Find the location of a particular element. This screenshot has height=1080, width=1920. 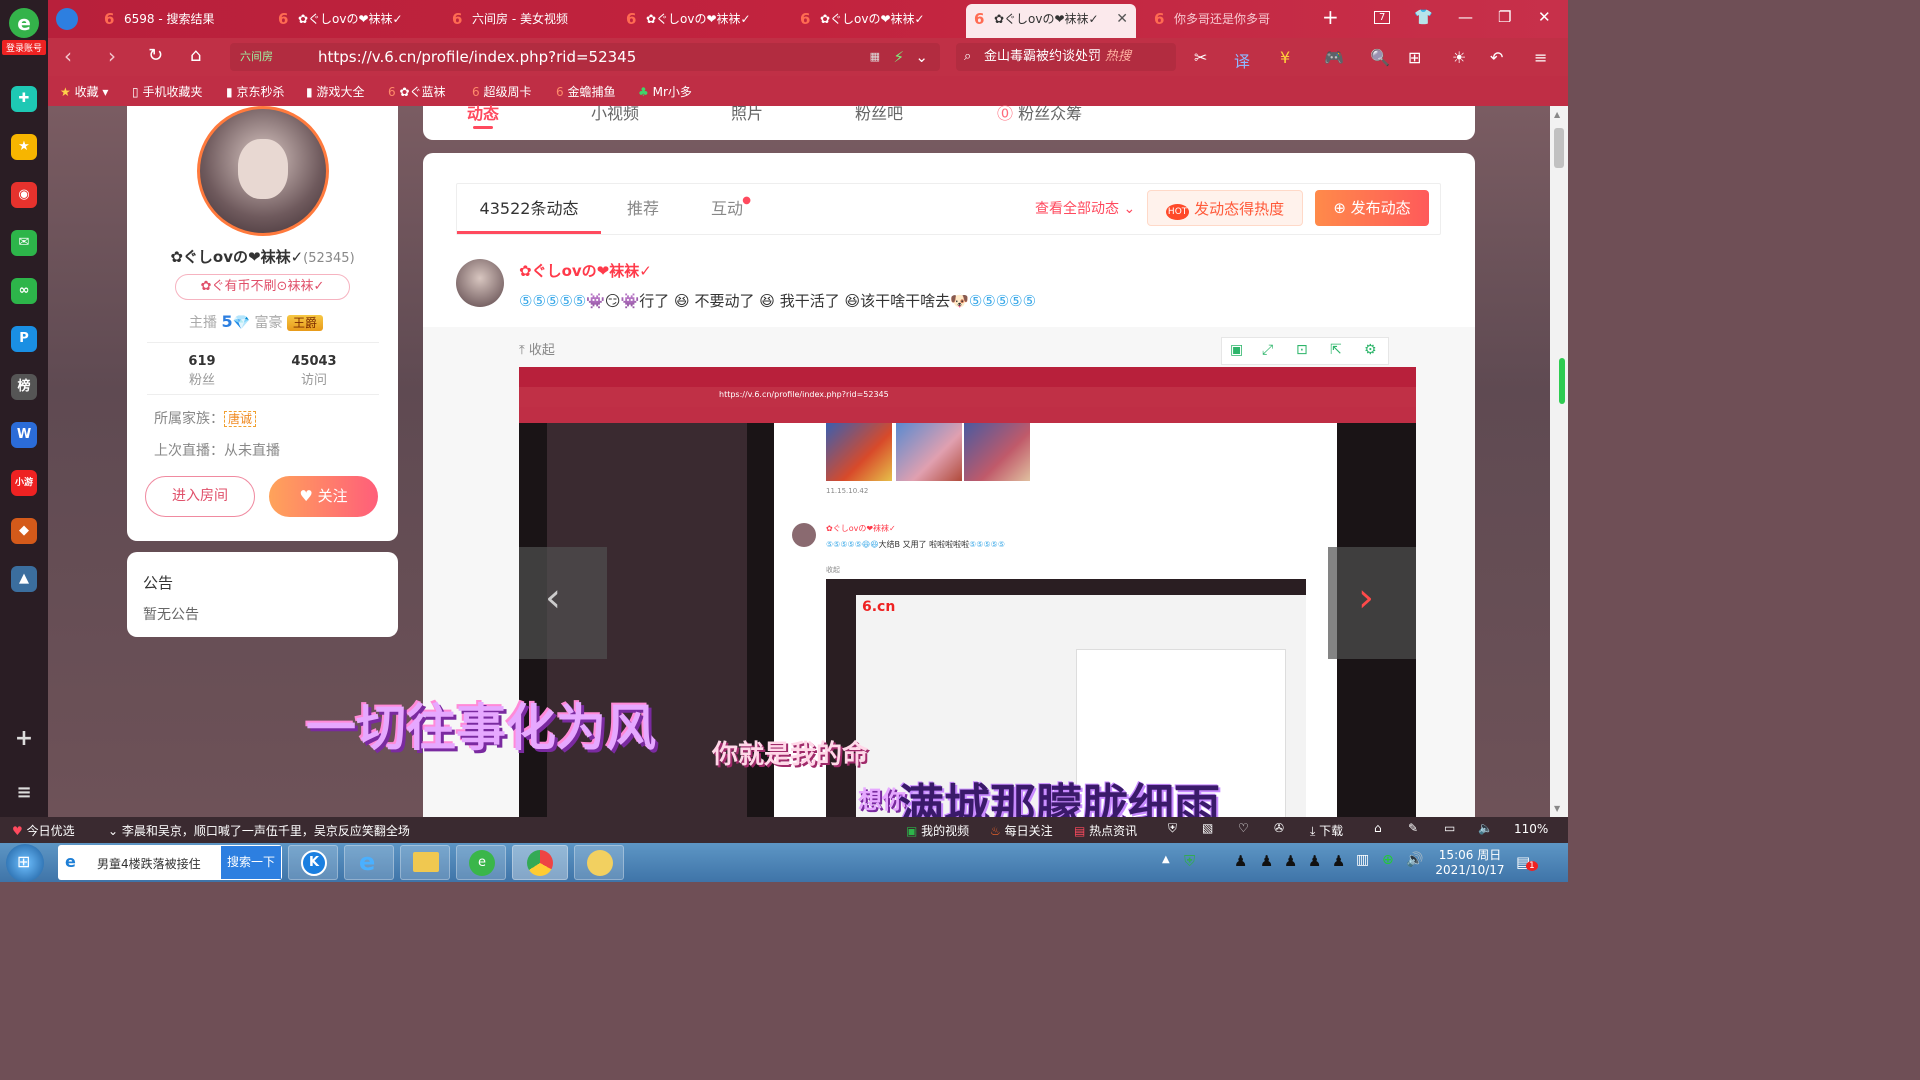

word-icon: W is located at coordinates (24, 435).